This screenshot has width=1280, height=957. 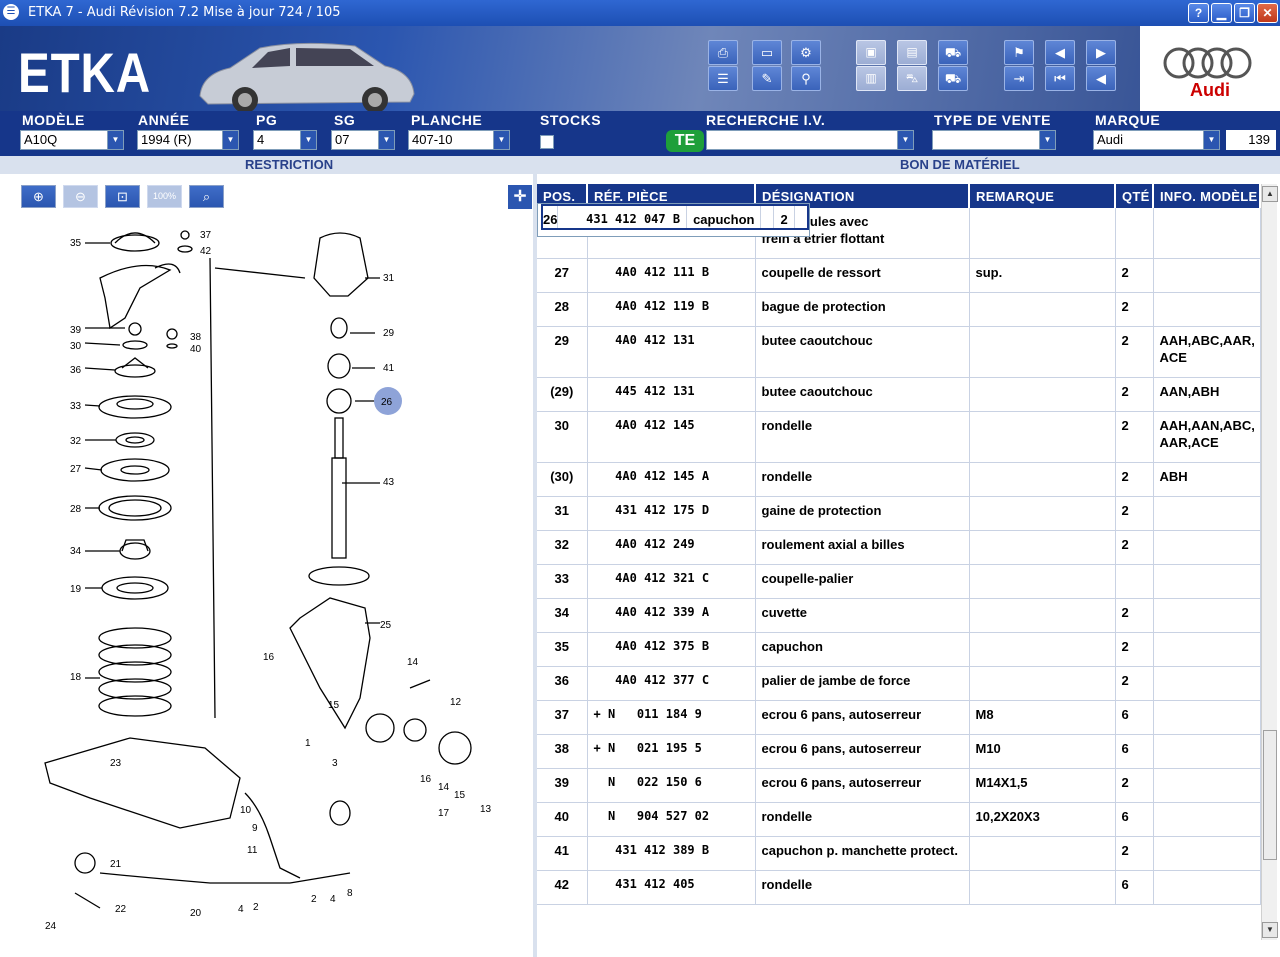 I want to click on svg-text: 15, so click(x=334, y=705).